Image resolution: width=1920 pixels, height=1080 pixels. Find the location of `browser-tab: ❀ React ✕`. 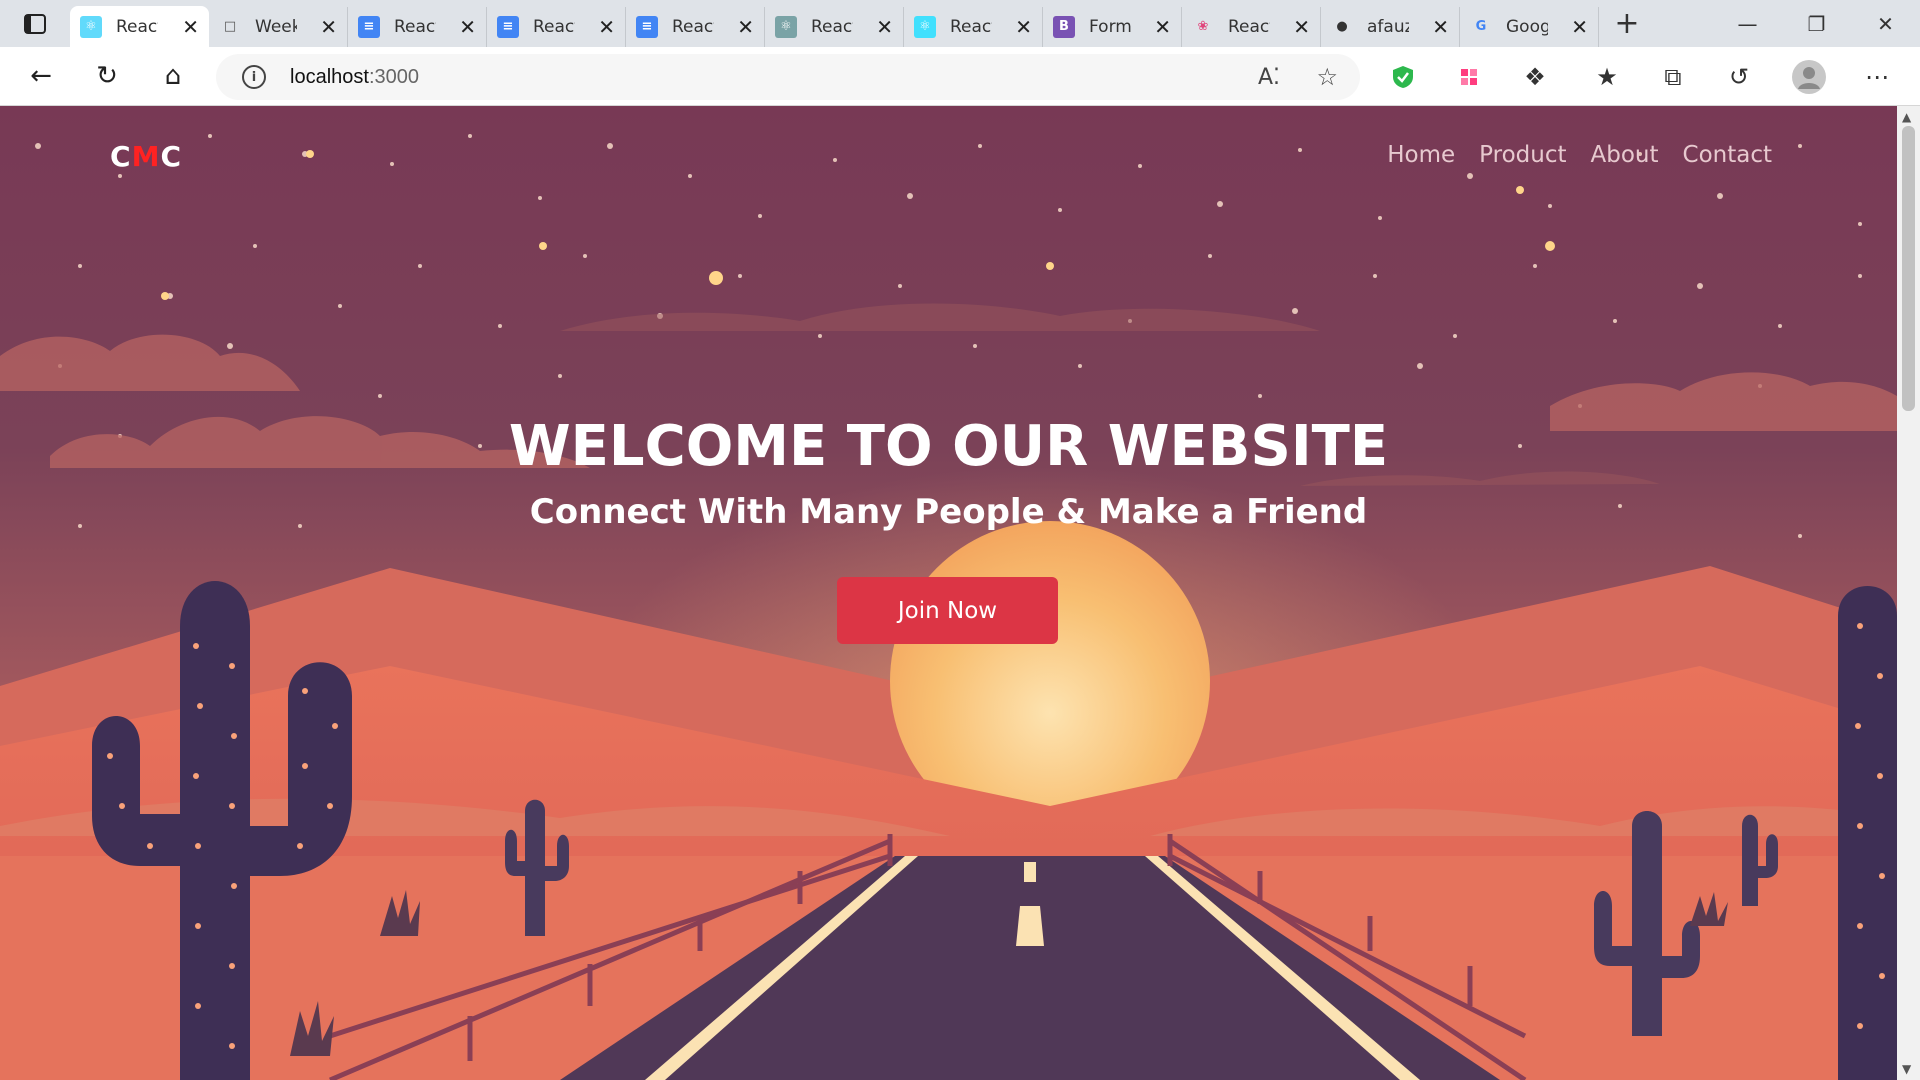

browser-tab: ❀ React ✕ is located at coordinates (1251, 26).